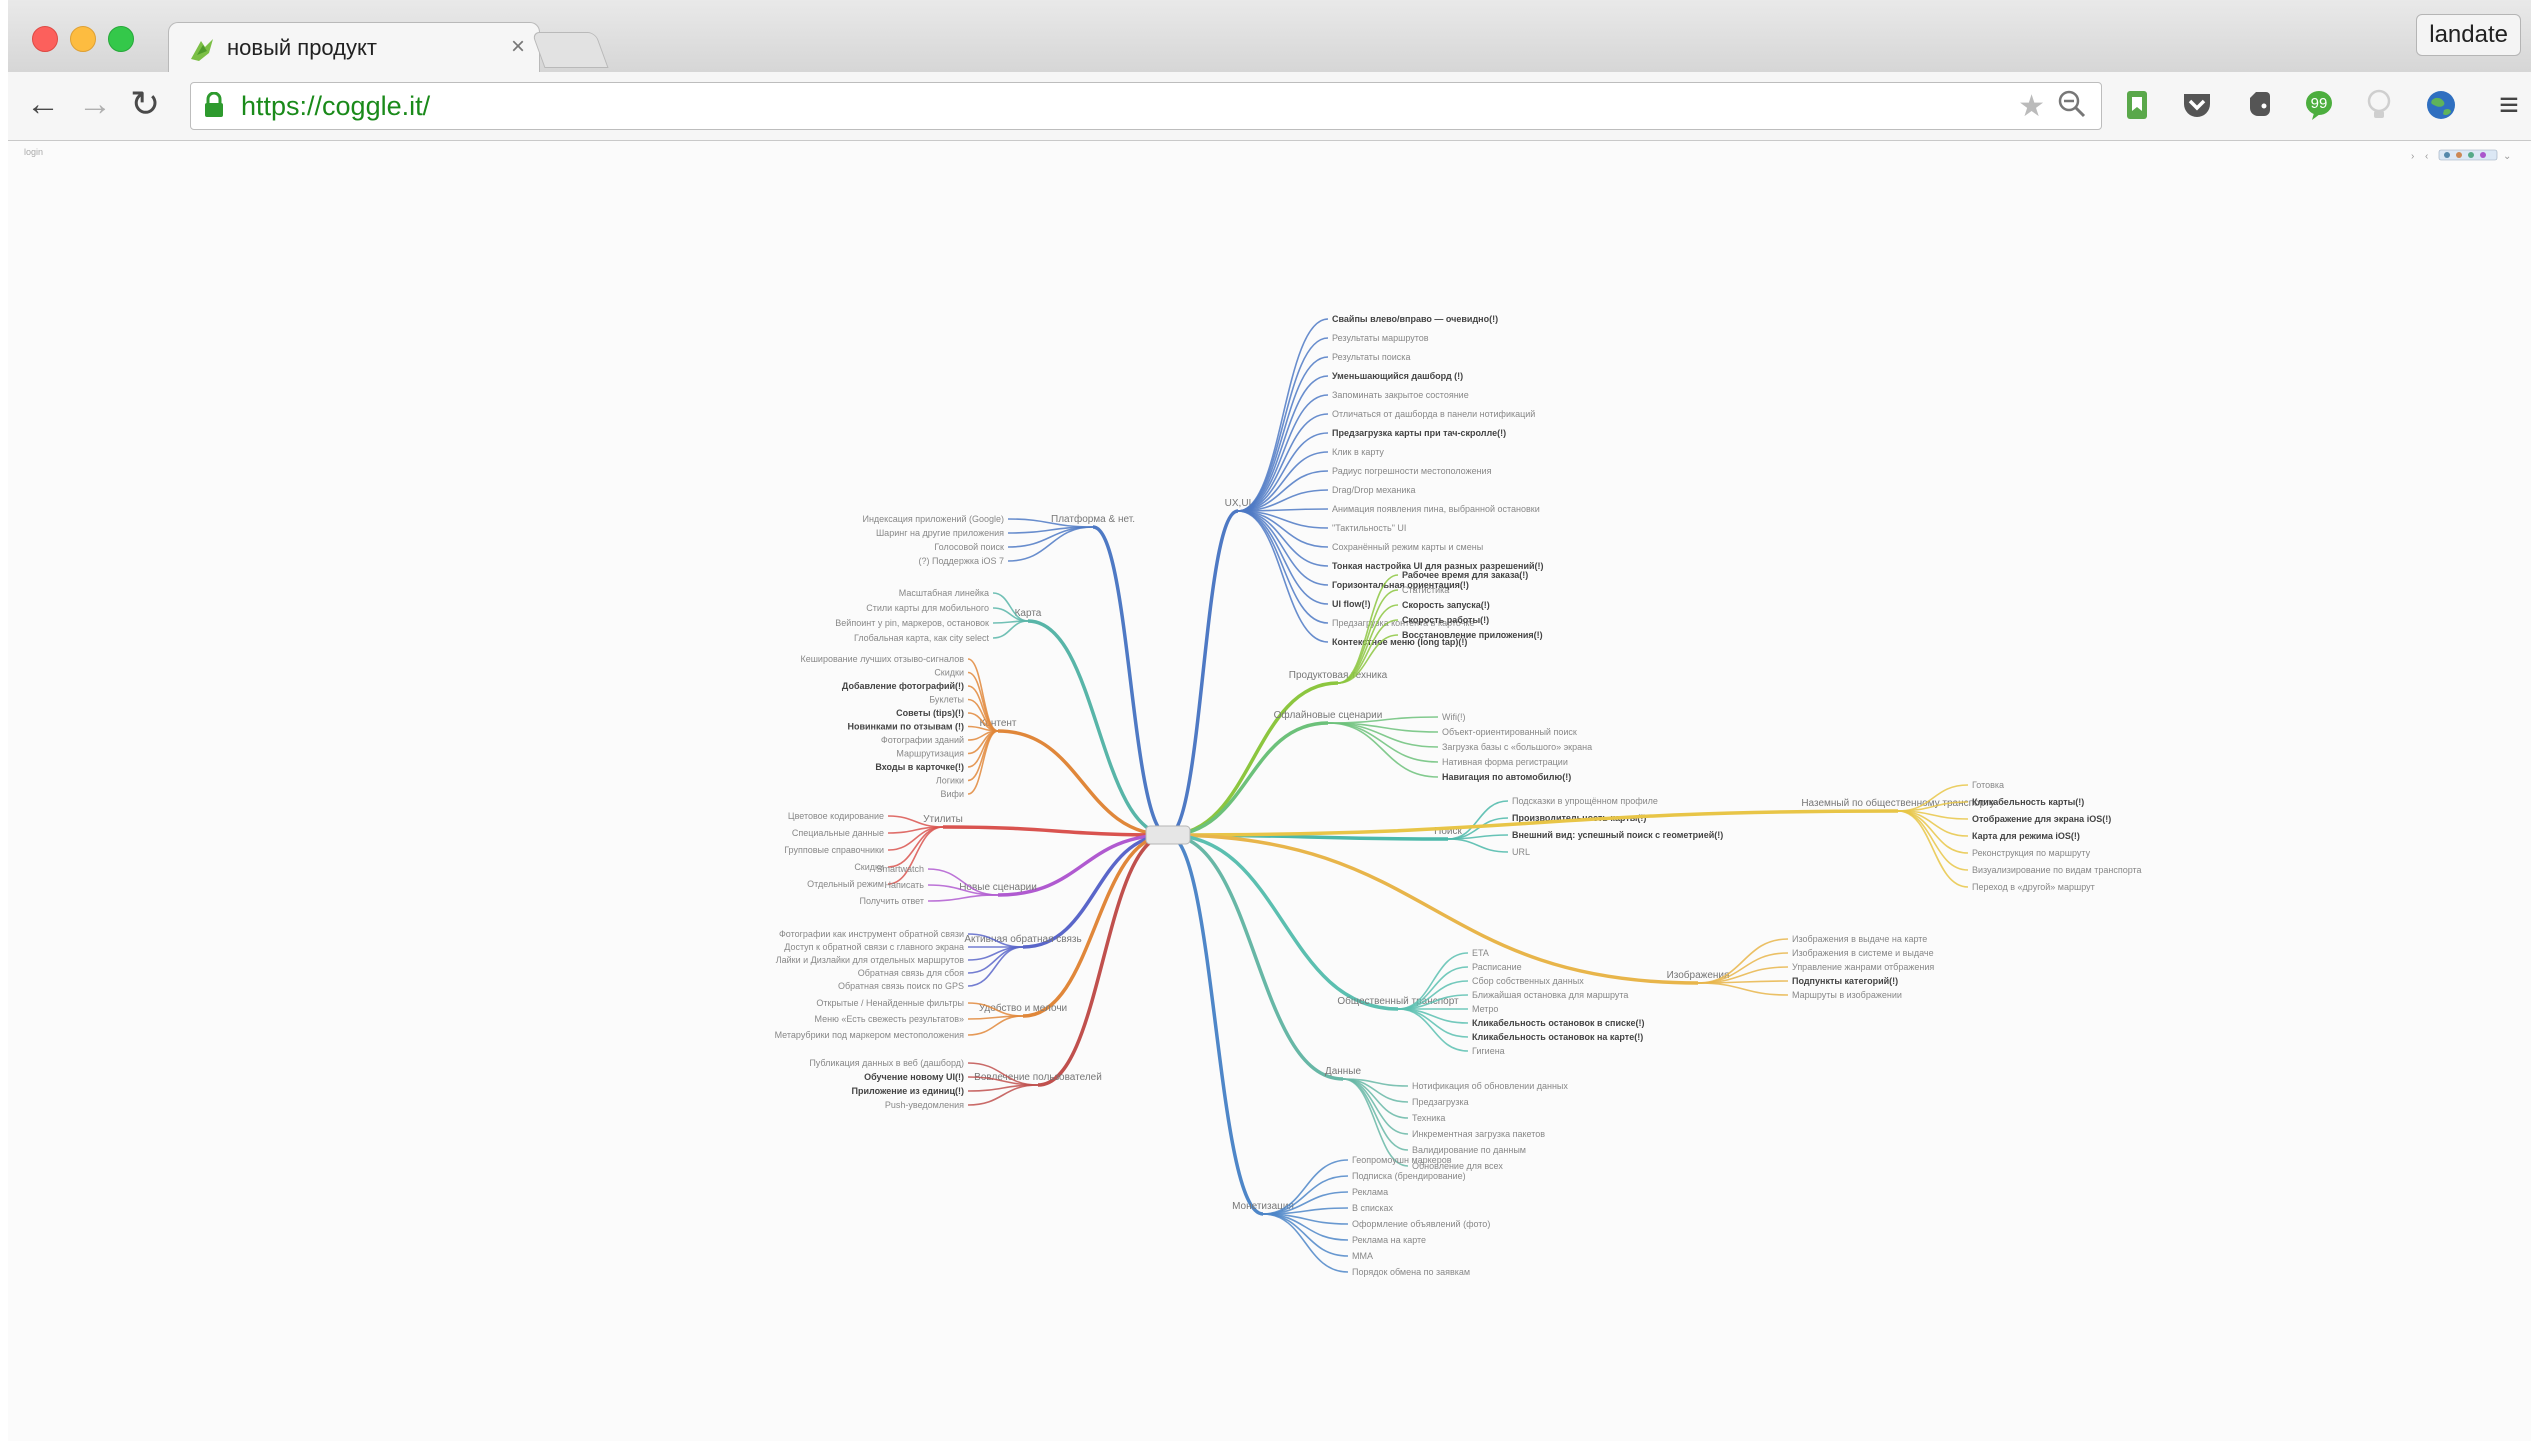  Describe the element at coordinates (2041, 819) in the screenshot. I see `mindmap-node: Отображение для экрана iOS(!)` at that location.